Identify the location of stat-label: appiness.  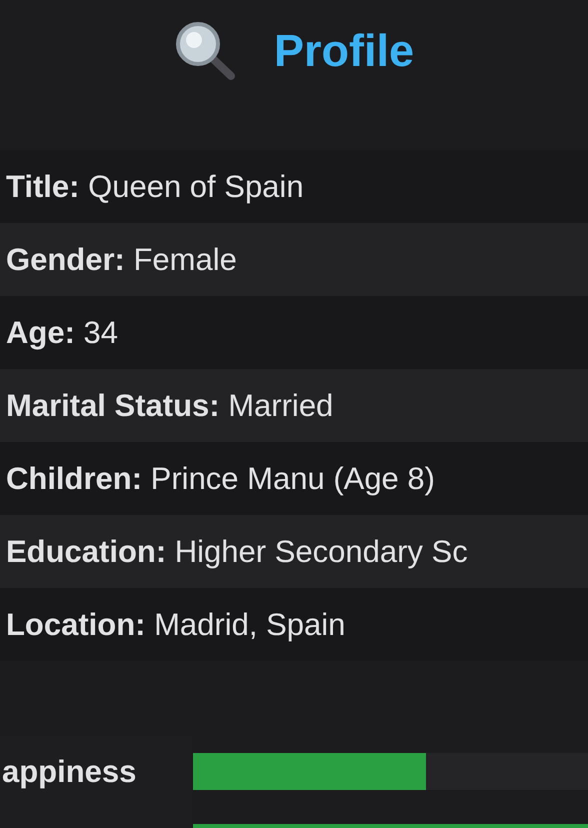
(69, 772).